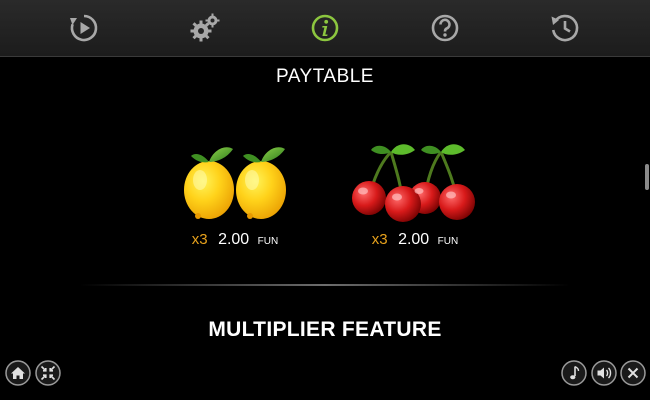 Image resolution: width=650 pixels, height=400 pixels. I want to click on paytable-title: PAYTABLE, so click(325, 76).